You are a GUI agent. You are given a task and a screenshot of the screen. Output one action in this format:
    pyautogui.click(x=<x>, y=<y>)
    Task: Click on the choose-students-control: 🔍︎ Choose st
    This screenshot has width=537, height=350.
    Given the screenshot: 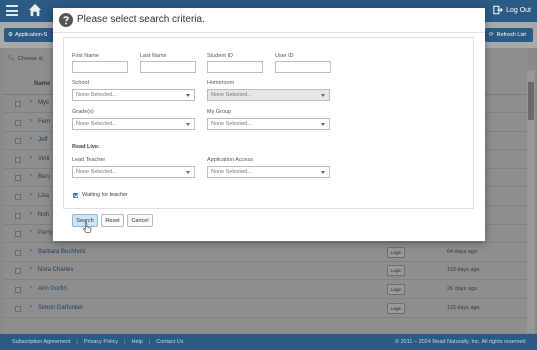 What is the action you would take?
    pyautogui.click(x=25, y=59)
    